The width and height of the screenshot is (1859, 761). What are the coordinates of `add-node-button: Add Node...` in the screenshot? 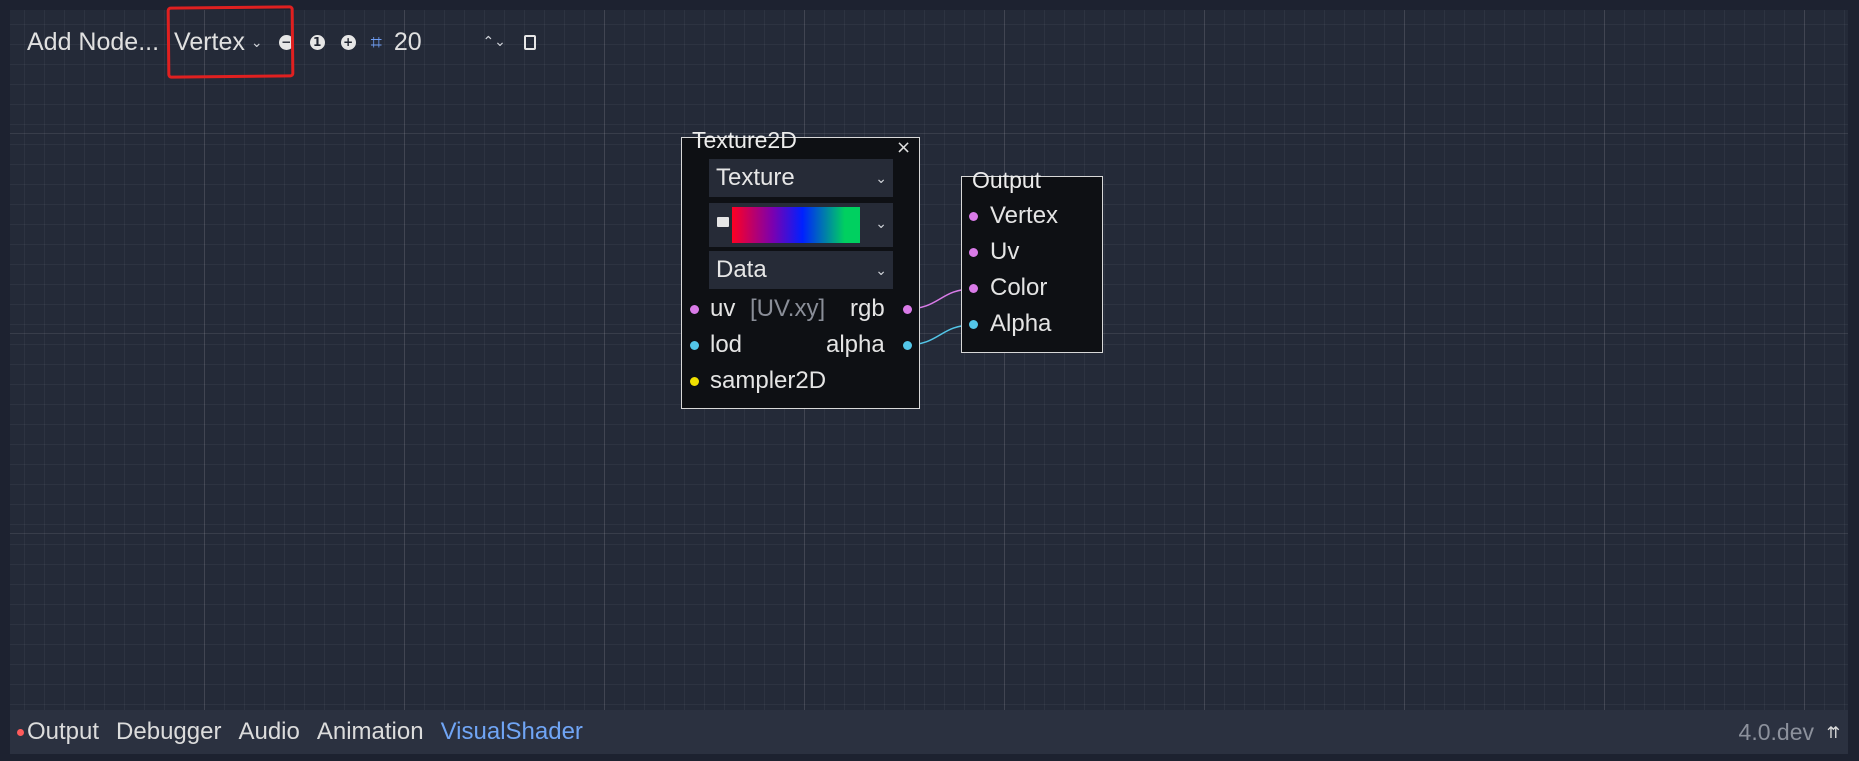 It's located at (93, 42).